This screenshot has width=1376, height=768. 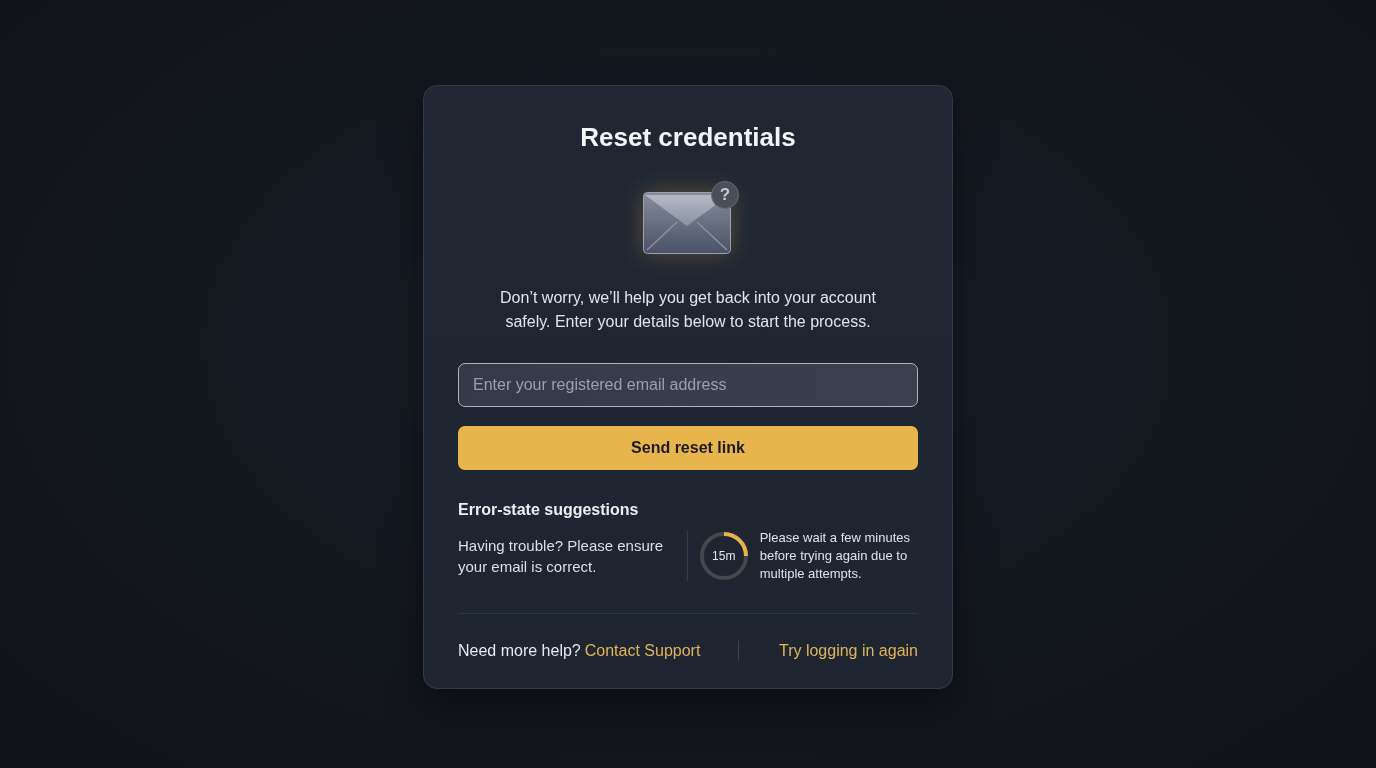 I want to click on email-input: Enter your registered email address, so click(x=688, y=385).